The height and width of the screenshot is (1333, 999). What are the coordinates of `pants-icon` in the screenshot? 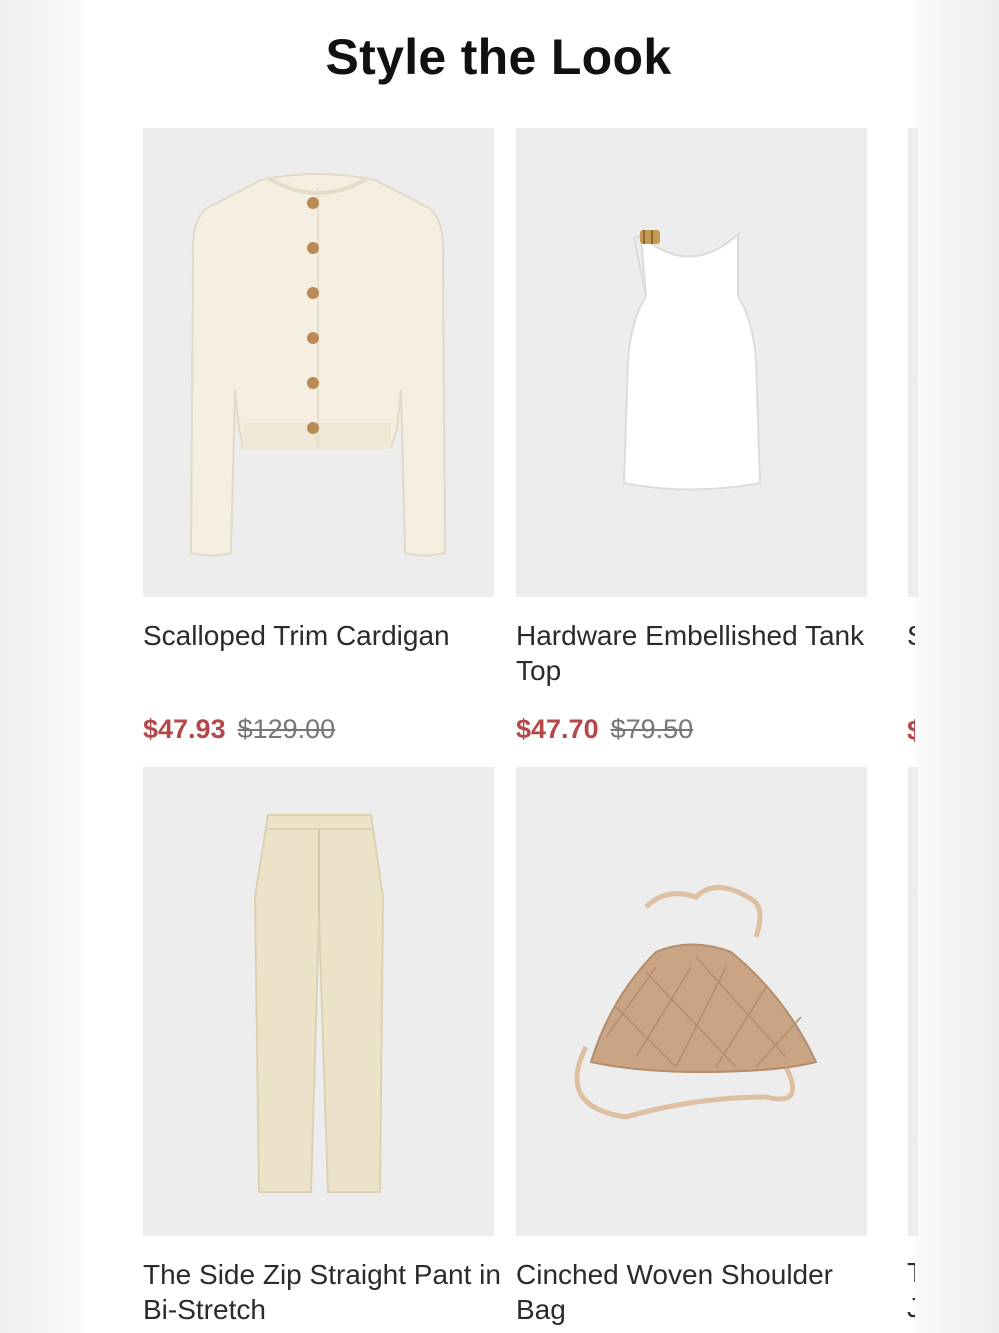 It's located at (319, 1003).